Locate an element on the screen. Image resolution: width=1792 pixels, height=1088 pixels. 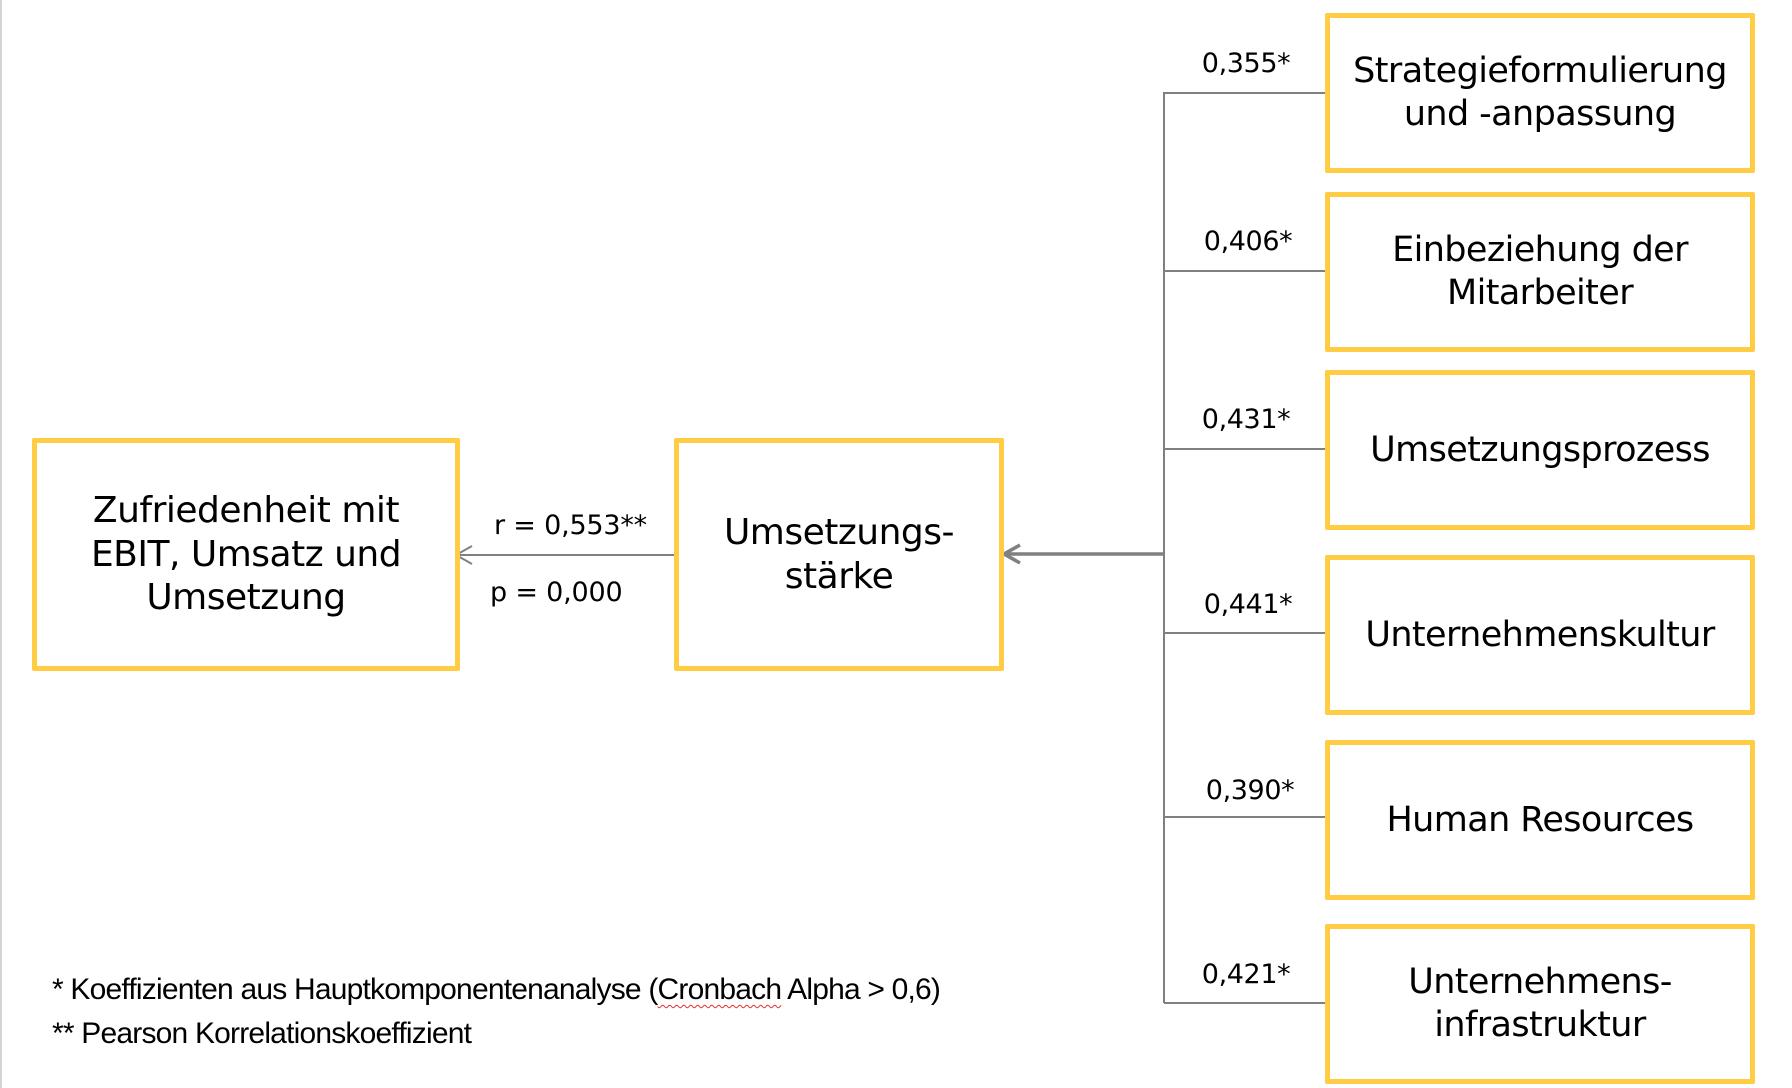
factor-label: Einbeziehung der Mitarbeiter is located at coordinates (1540, 271).